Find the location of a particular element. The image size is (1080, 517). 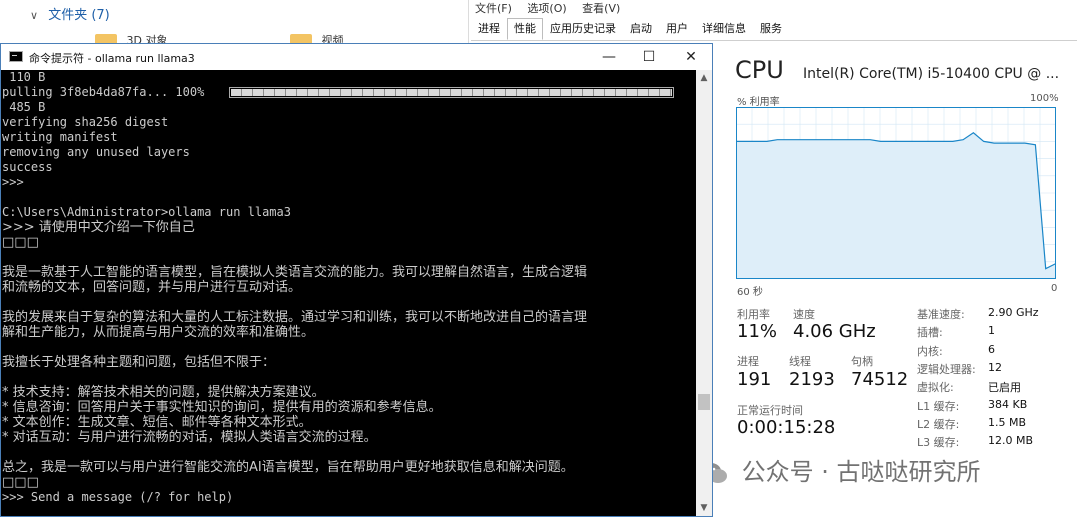

progress-fill is located at coordinates (451, 92).